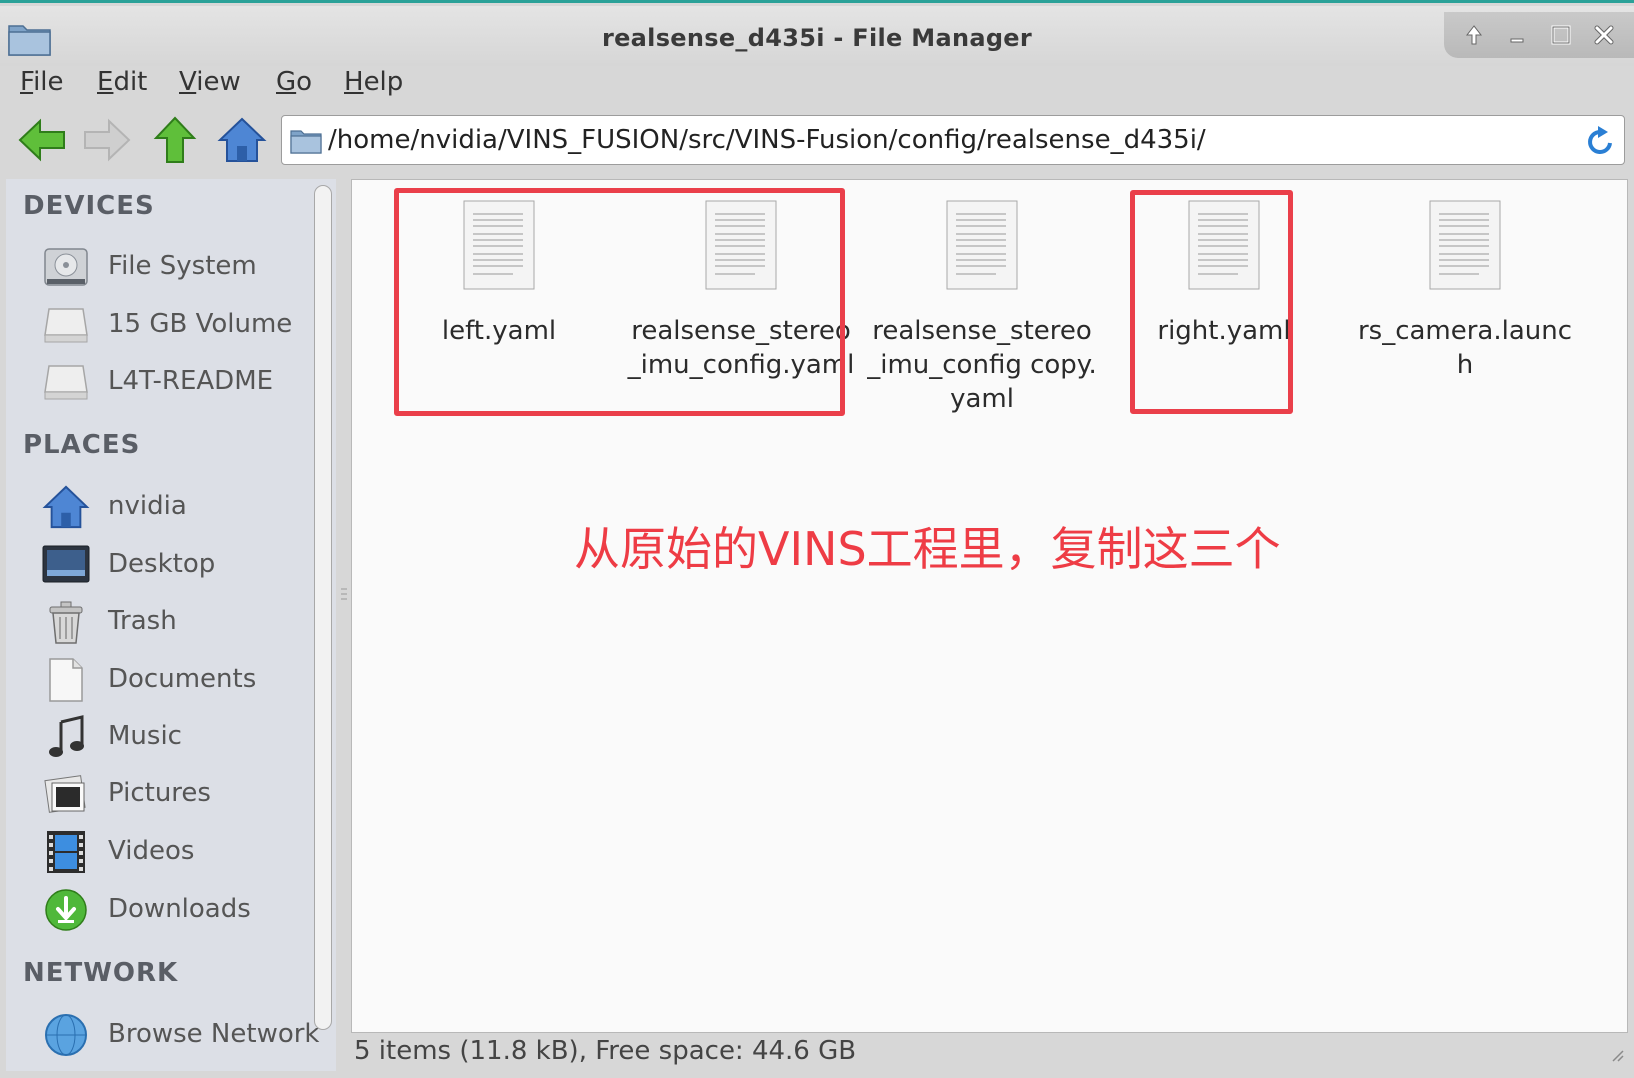 The image size is (1634, 1078). Describe the element at coordinates (42, 140) in the screenshot. I see `back-arrow-icon` at that location.